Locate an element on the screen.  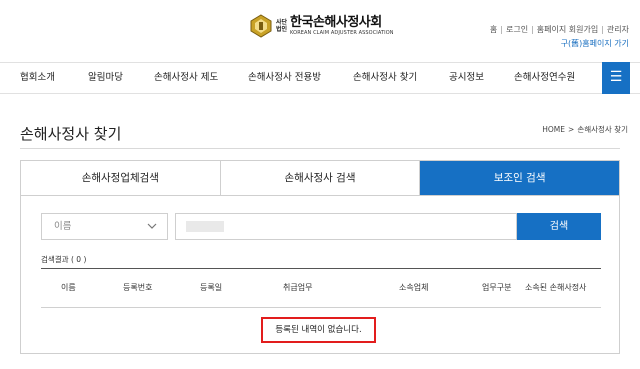
util-link-home: 홈 is located at coordinates (493, 29).